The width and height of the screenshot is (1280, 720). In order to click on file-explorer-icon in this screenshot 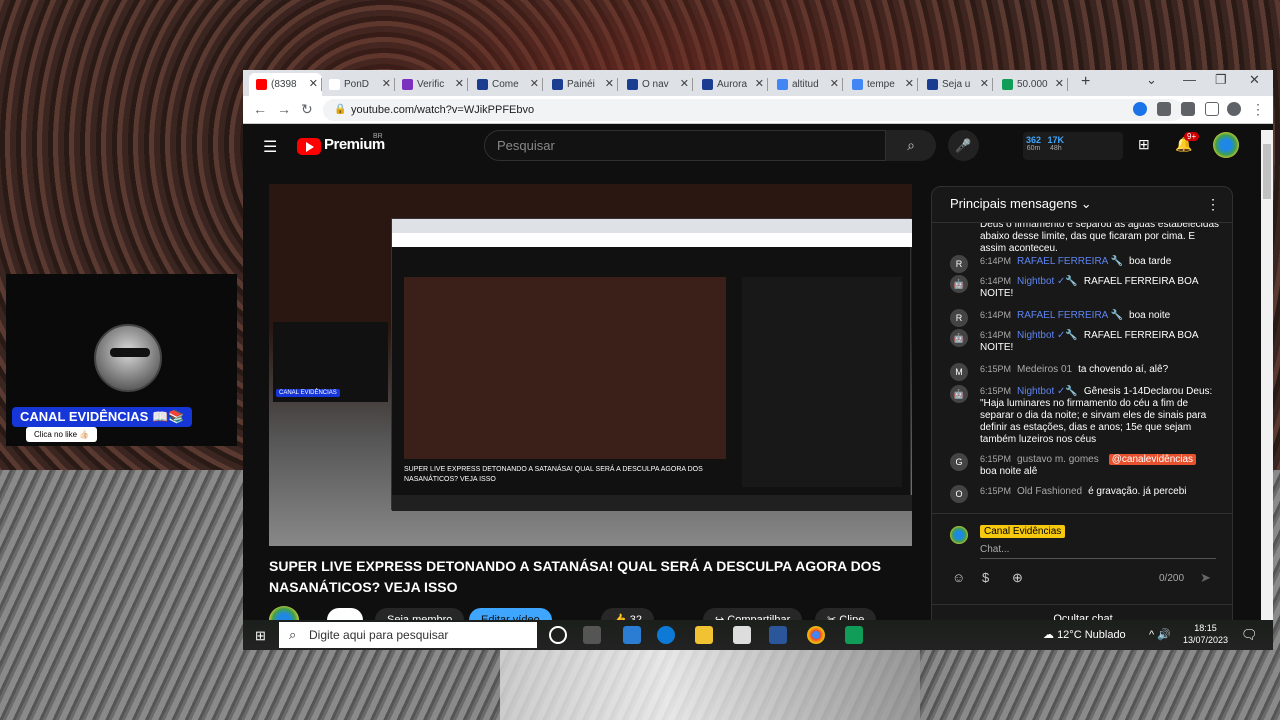, I will do `click(704, 635)`.